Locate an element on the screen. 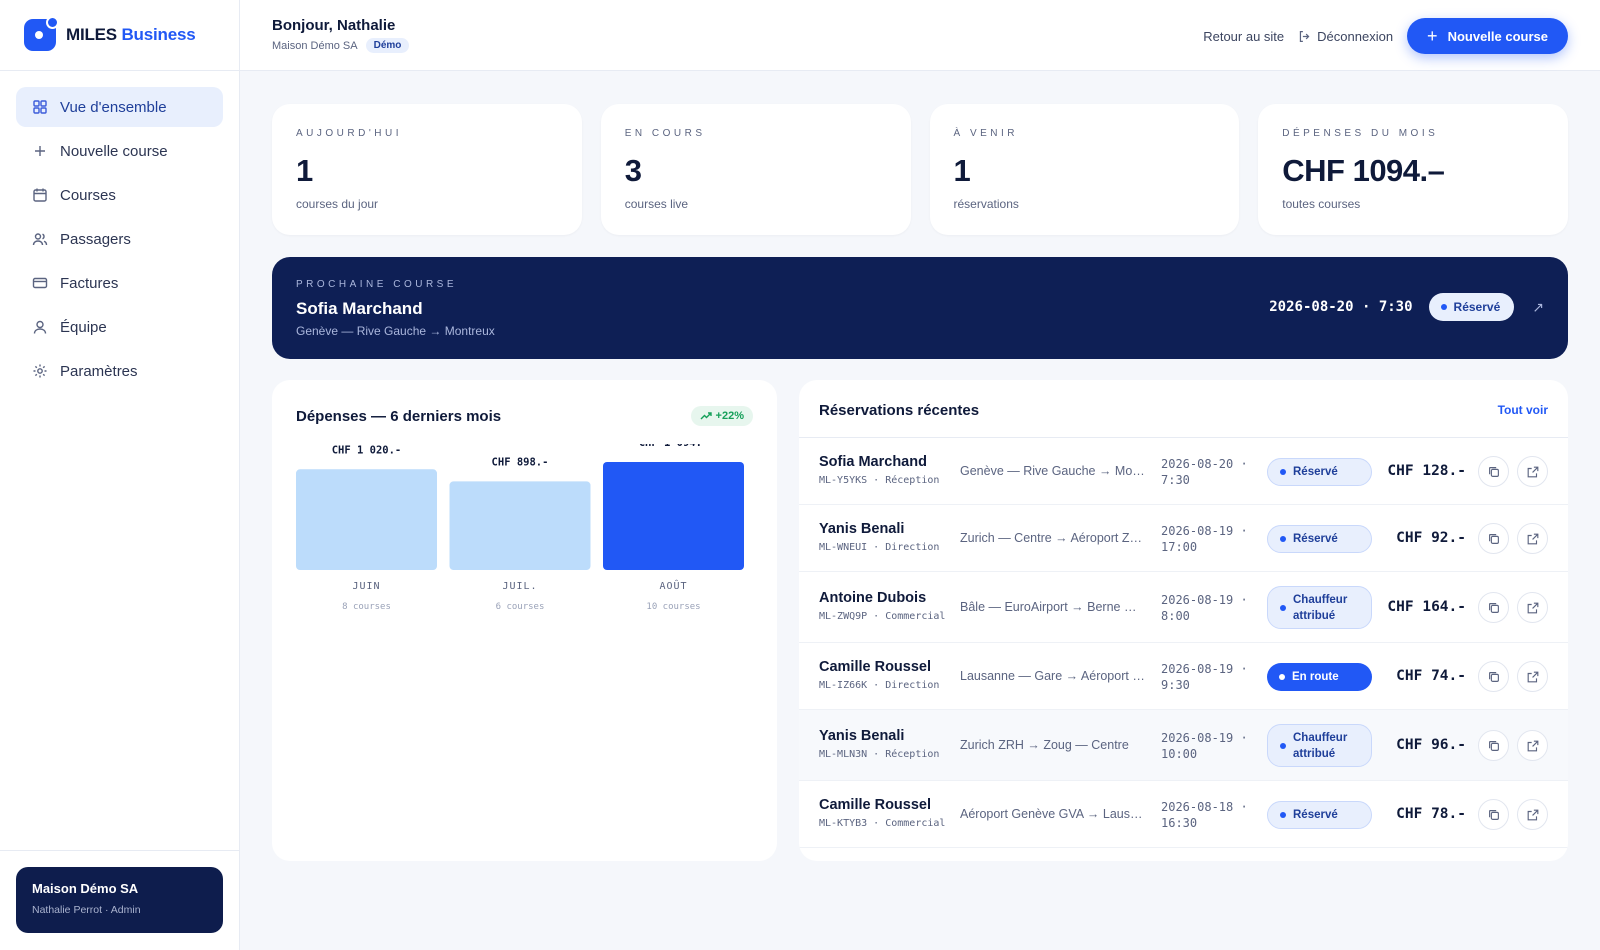 The height and width of the screenshot is (950, 1600). reservation-ref: ML-MLN3N · Réception is located at coordinates (879, 754).